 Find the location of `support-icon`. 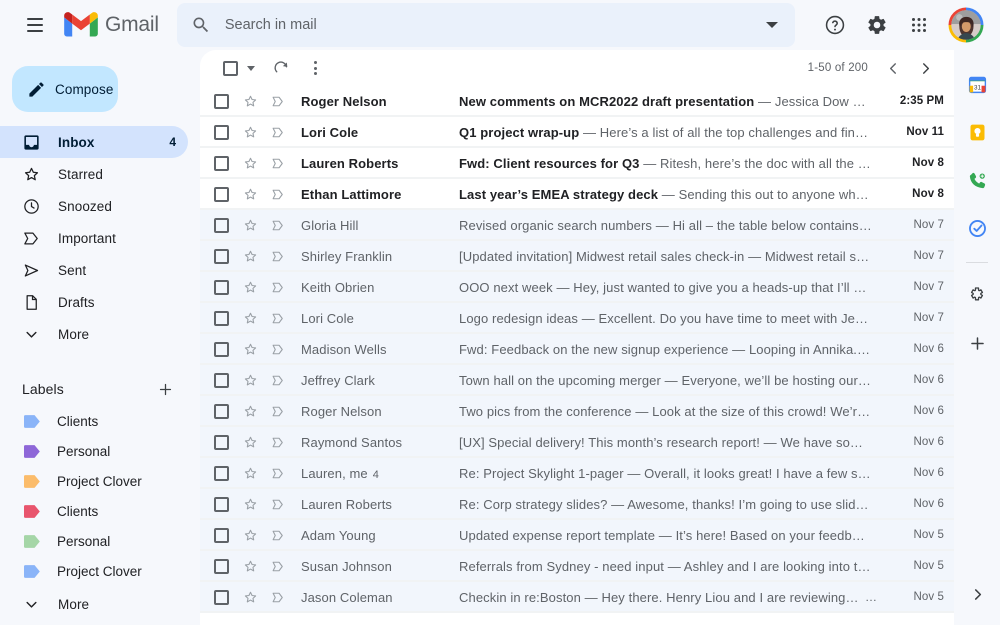

support-icon is located at coordinates (835, 25).